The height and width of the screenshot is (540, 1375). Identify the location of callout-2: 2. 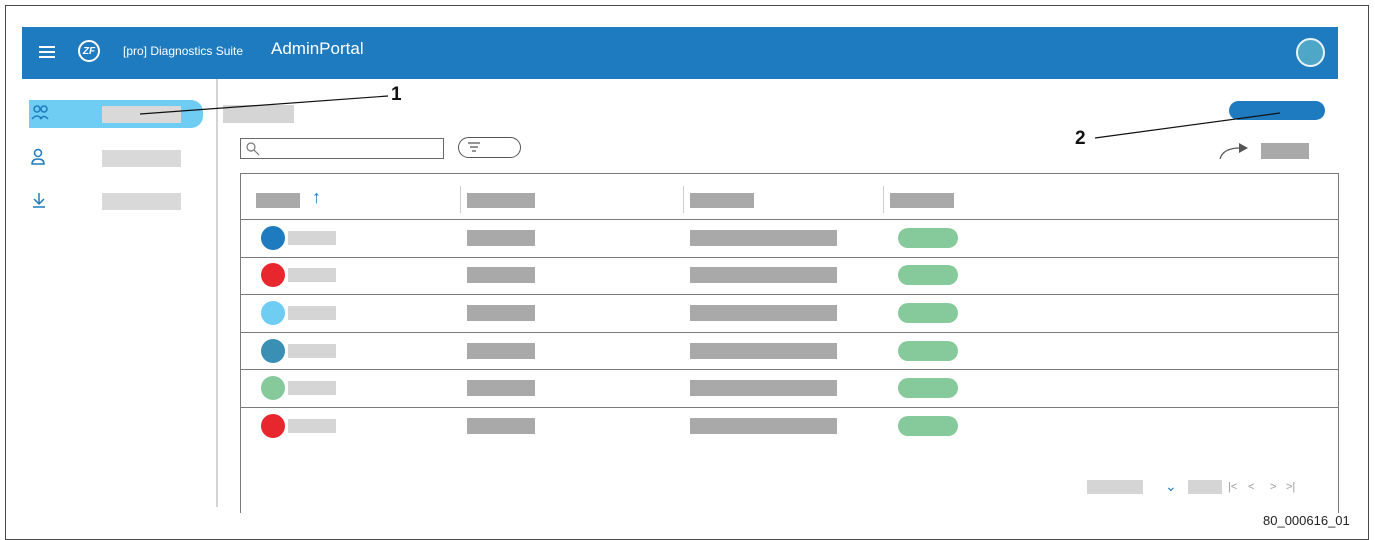
(1080, 138).